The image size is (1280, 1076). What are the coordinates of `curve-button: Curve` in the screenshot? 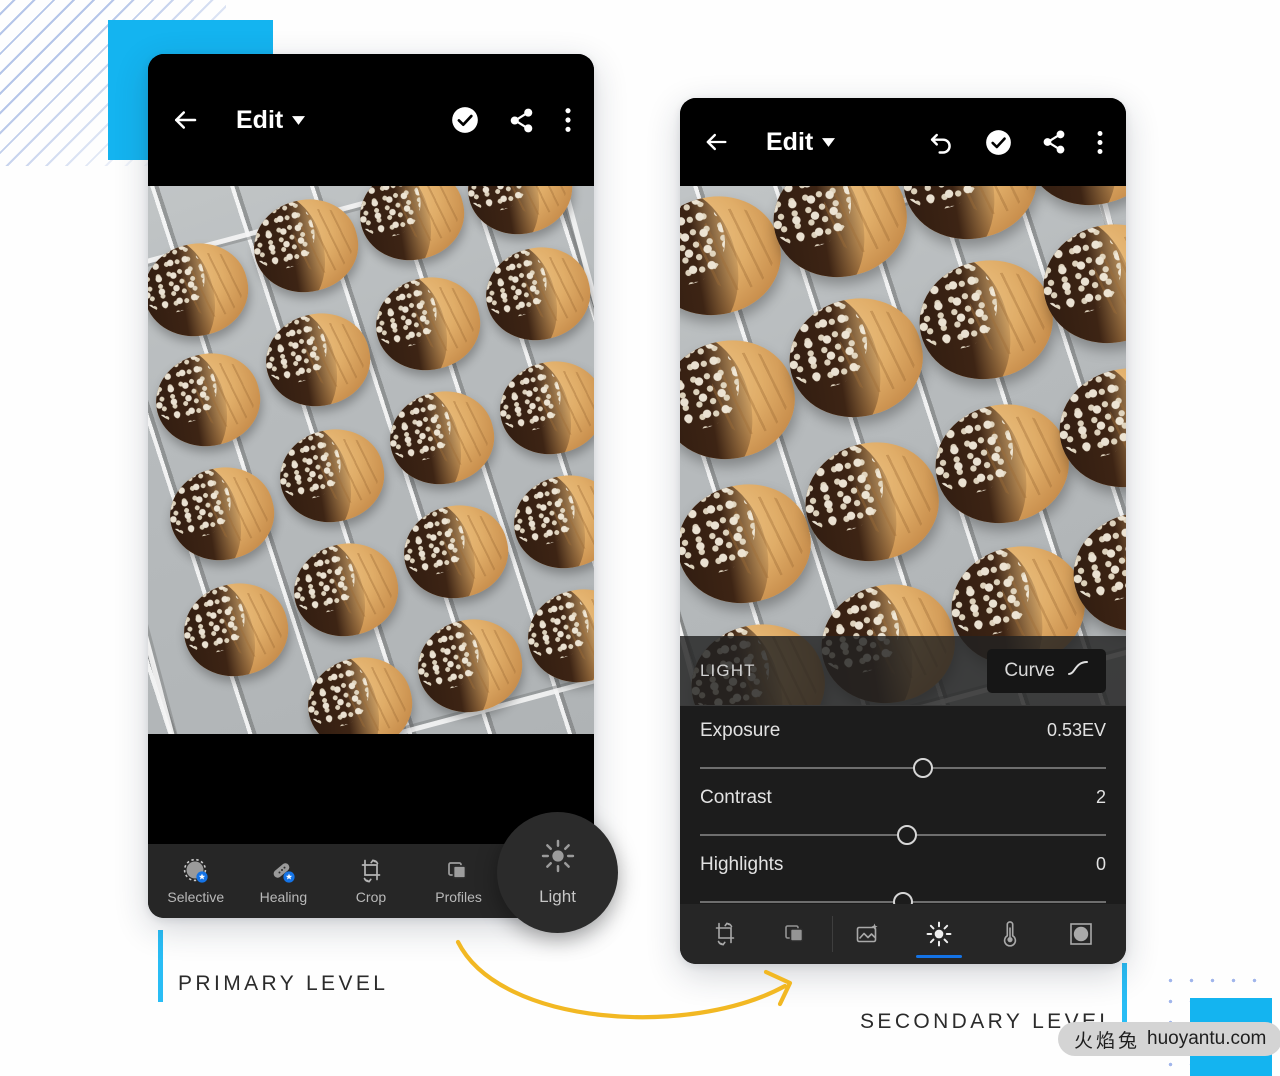 It's located at (1046, 670).